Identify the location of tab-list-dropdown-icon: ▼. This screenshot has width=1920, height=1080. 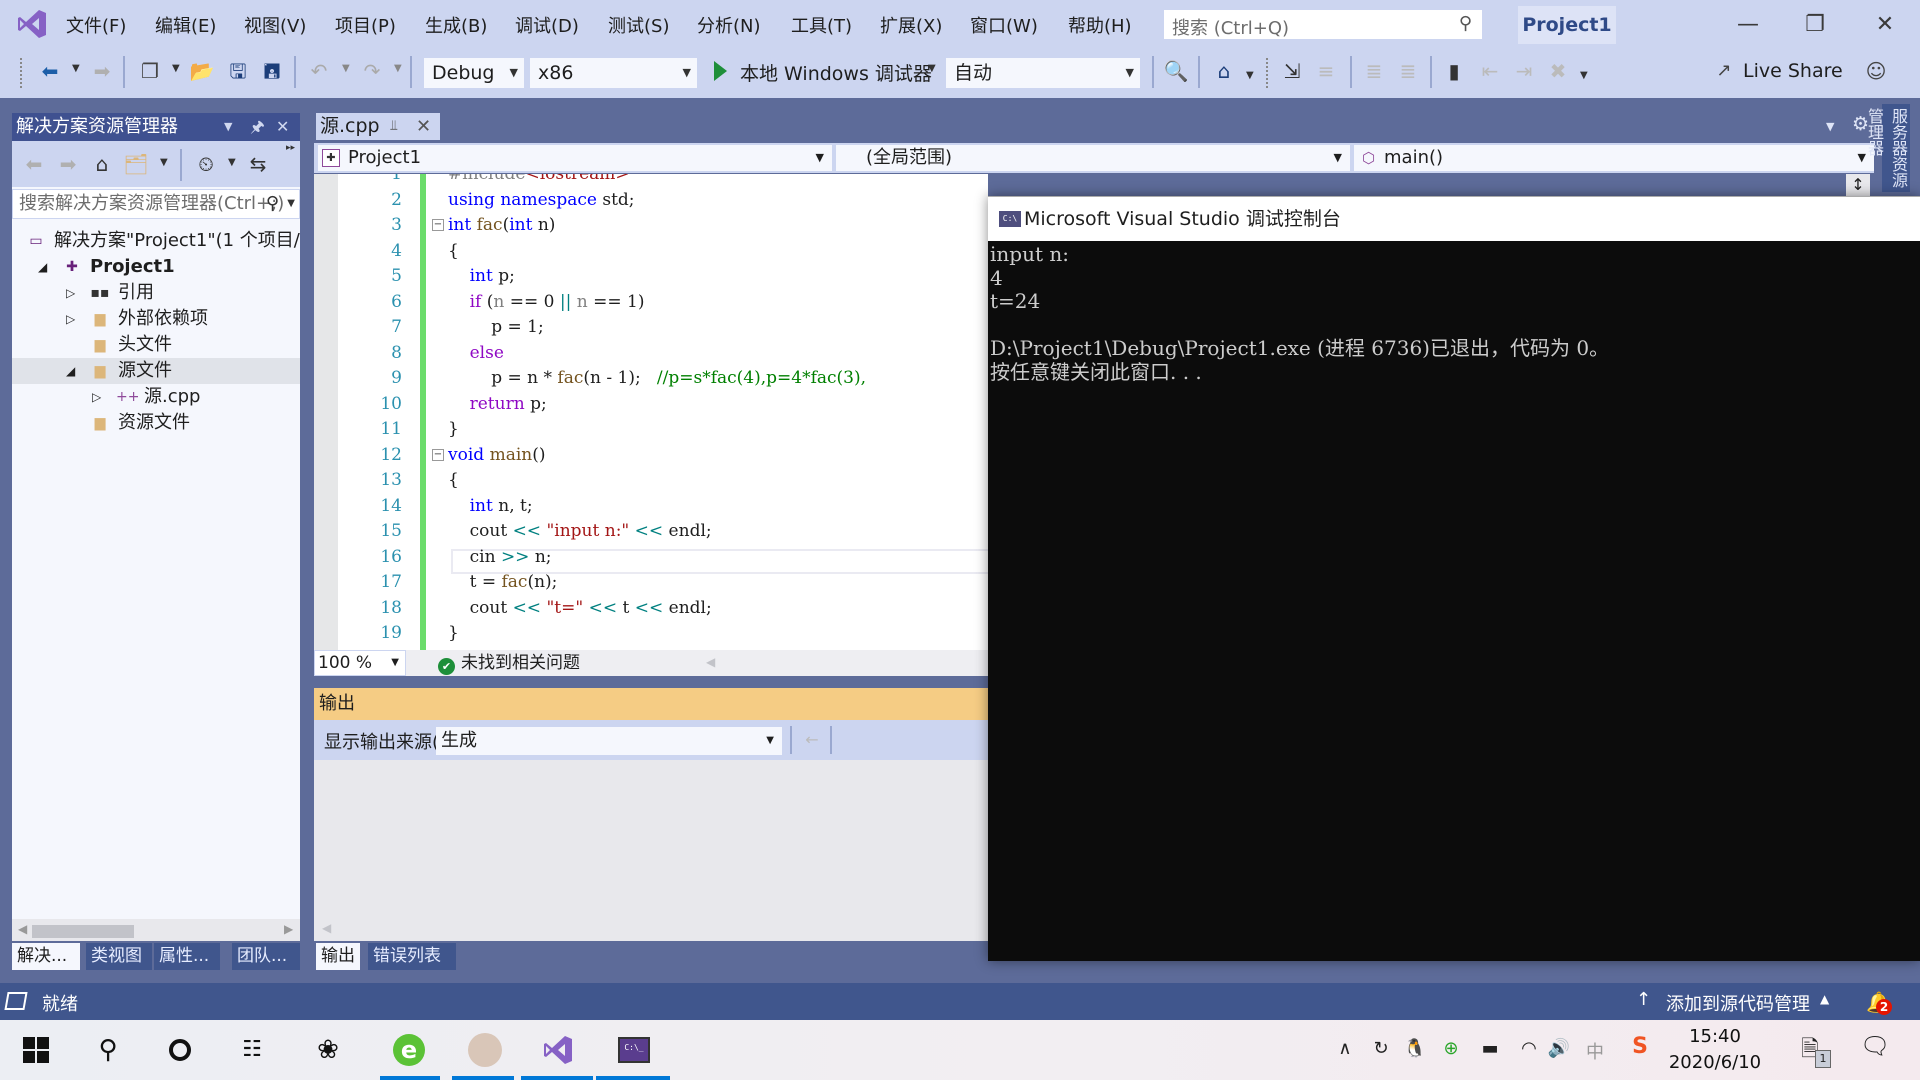
(1830, 126).